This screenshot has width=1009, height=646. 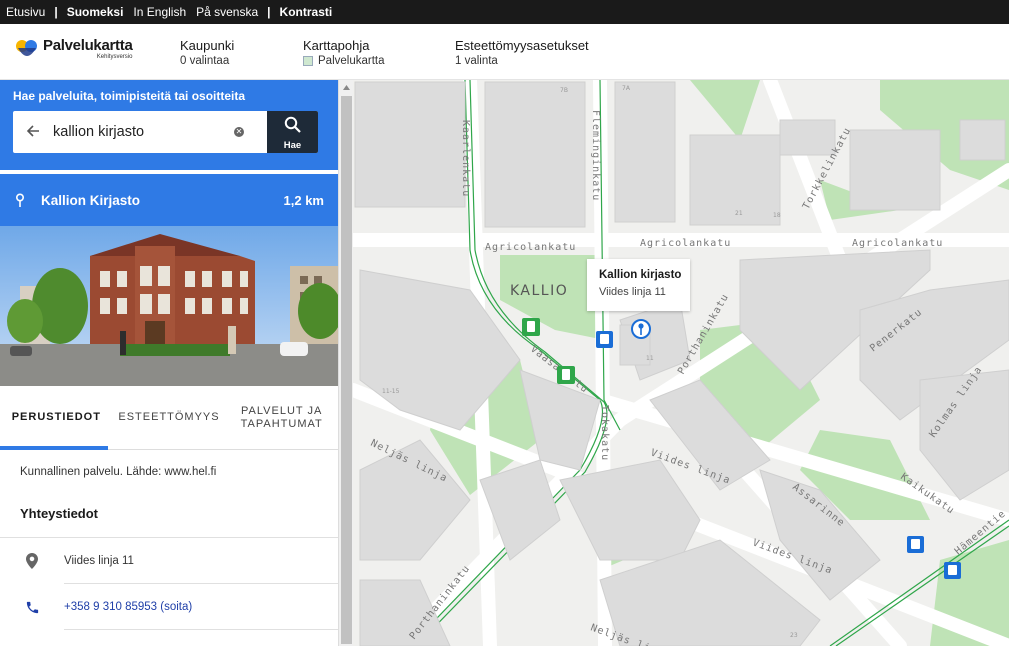 What do you see at coordinates (794, 635) in the screenshot?
I see `house-number: 23` at bounding box center [794, 635].